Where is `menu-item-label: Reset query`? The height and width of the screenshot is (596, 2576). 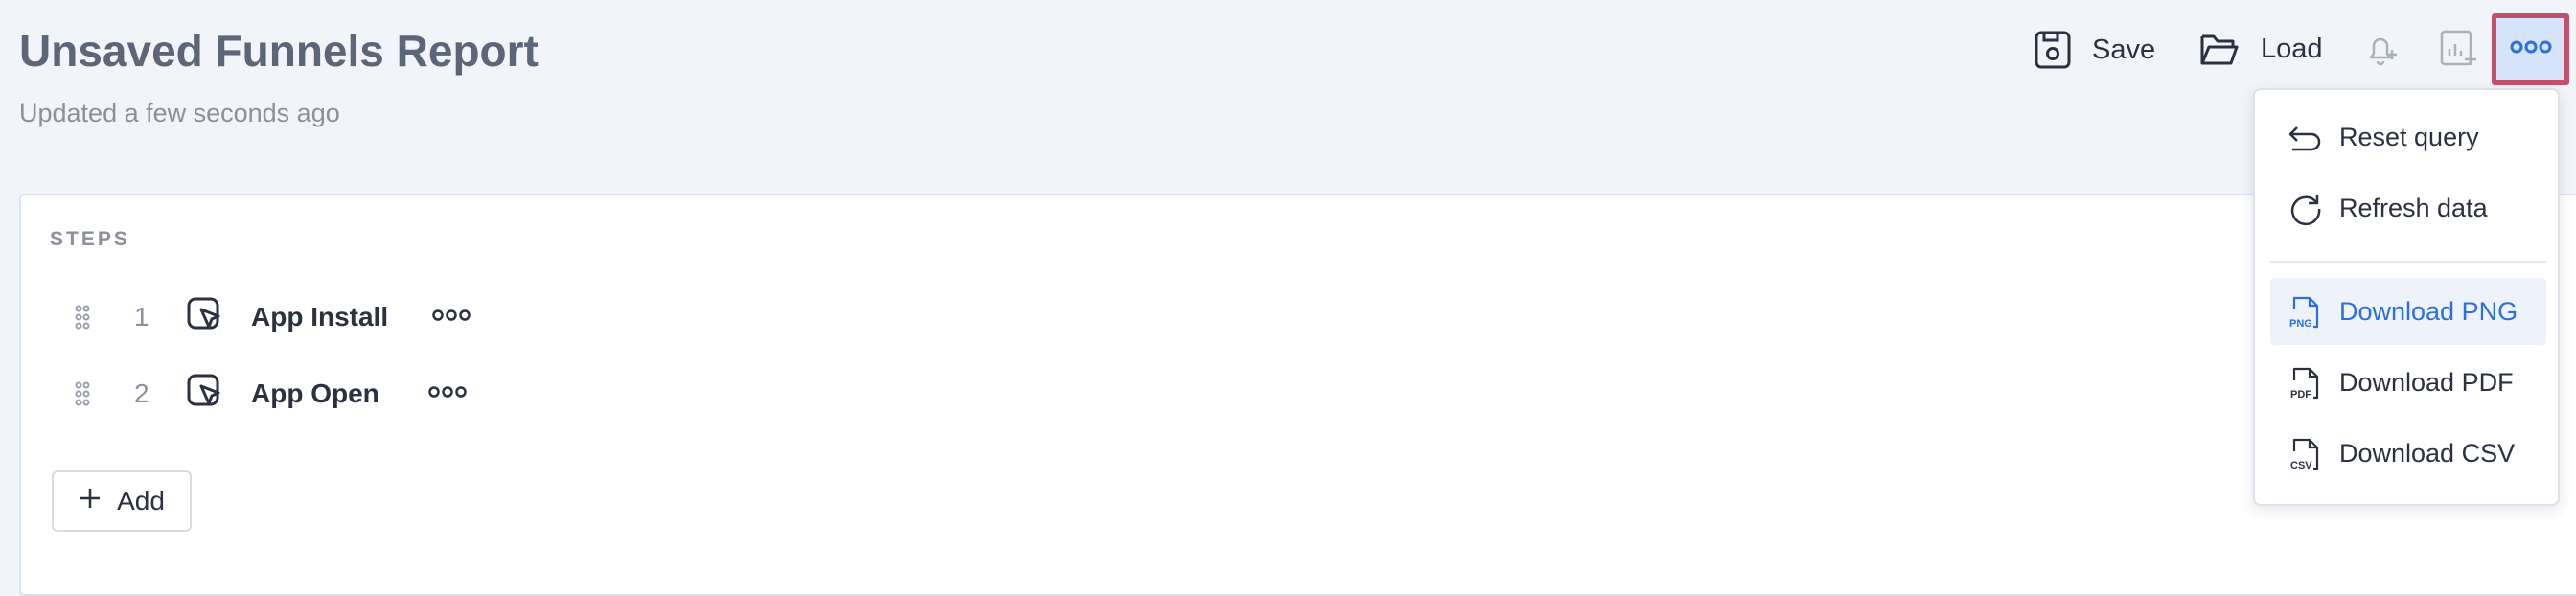
menu-item-label: Reset query is located at coordinates (2409, 136).